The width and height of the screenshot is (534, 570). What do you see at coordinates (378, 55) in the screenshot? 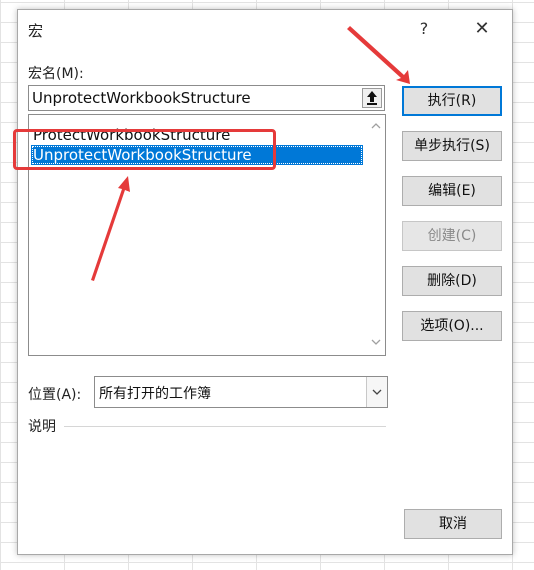
I see `annotation-arrow-to-run` at bounding box center [378, 55].